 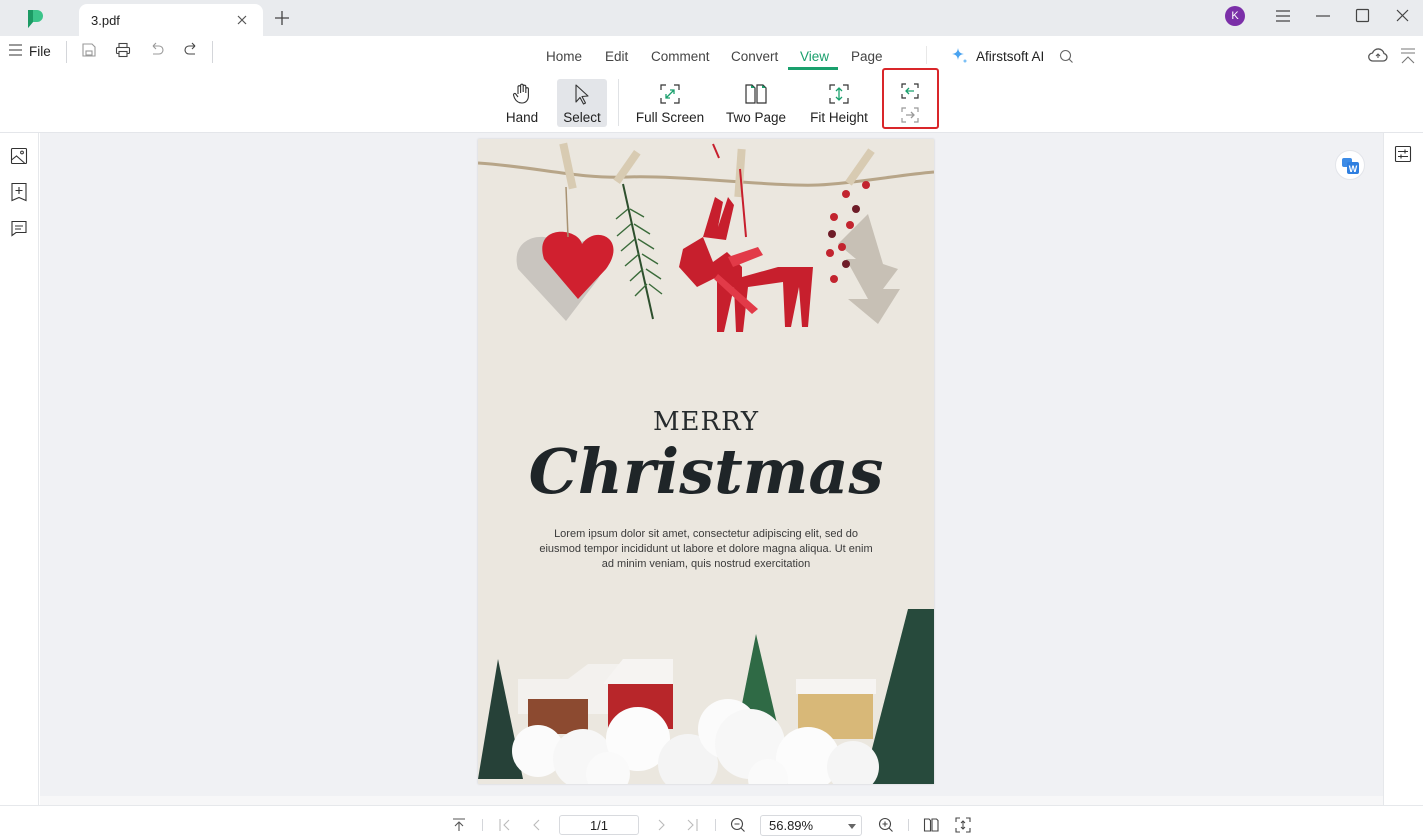 I want to click on hamburger-icon, so click(x=15, y=50).